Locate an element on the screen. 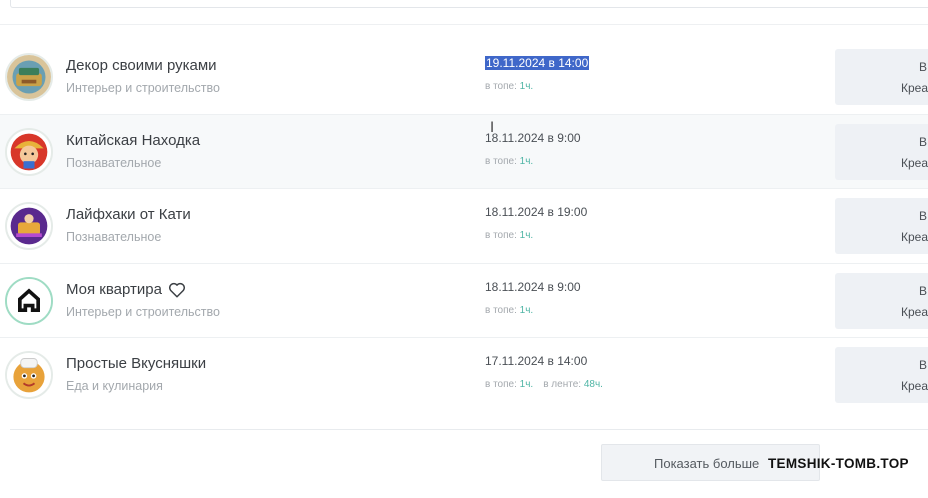 The width and height of the screenshot is (928, 498). chinese-find-avatar-icon is located at coordinates (29, 151).